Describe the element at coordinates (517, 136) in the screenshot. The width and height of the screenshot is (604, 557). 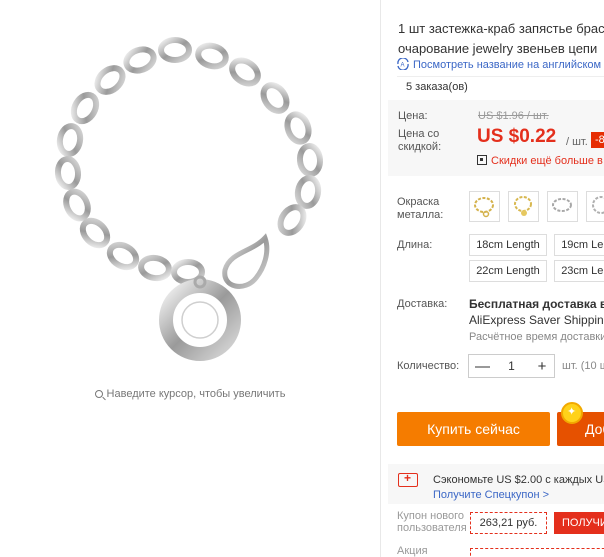
I see `current-price: US $0.22` at that location.